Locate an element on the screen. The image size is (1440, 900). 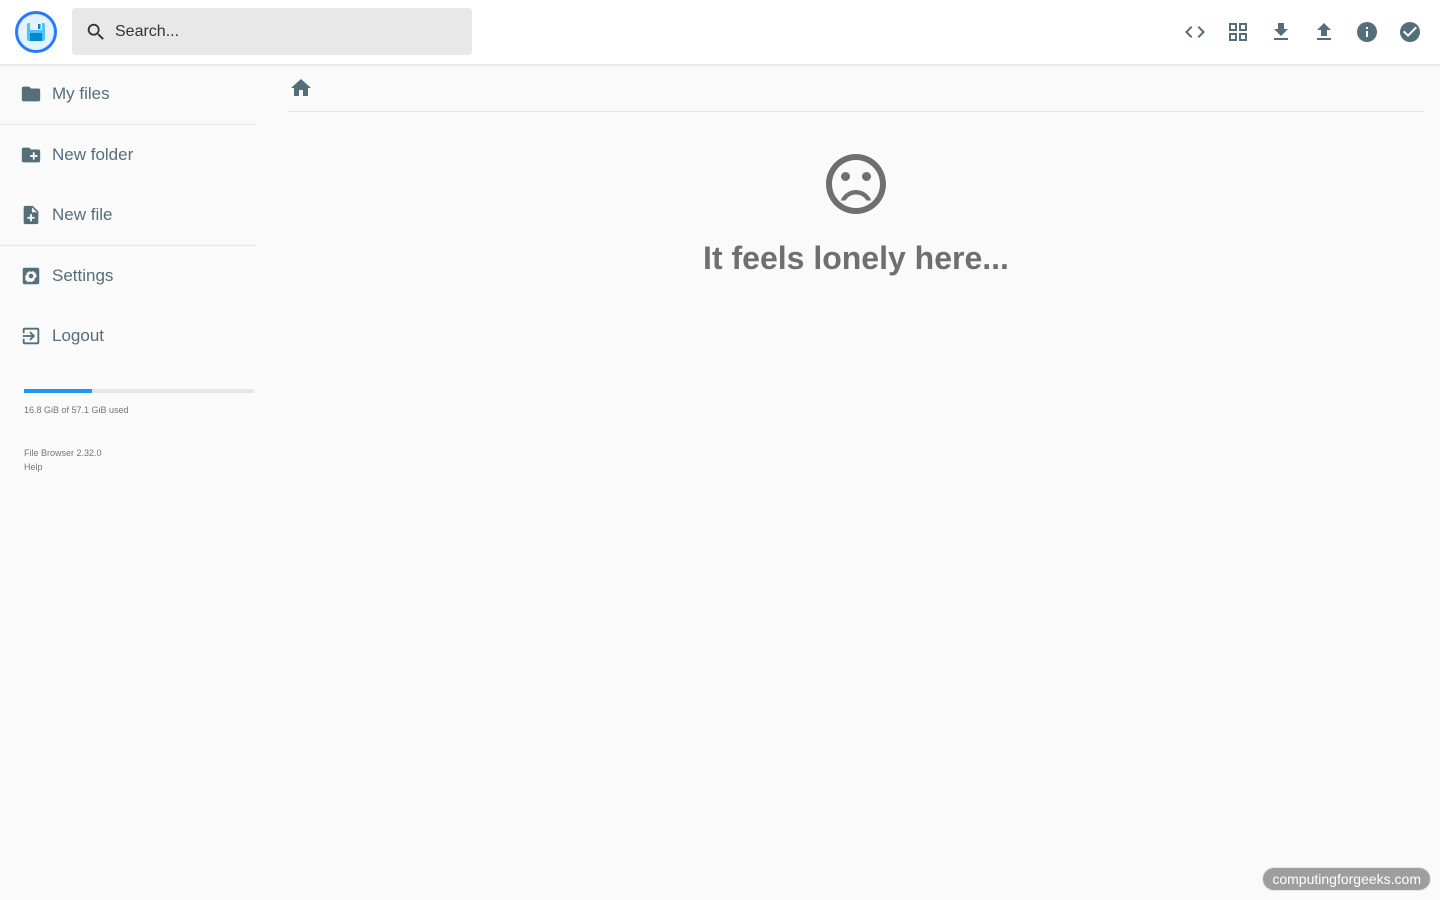
grid-view-button is located at coordinates (1238, 32).